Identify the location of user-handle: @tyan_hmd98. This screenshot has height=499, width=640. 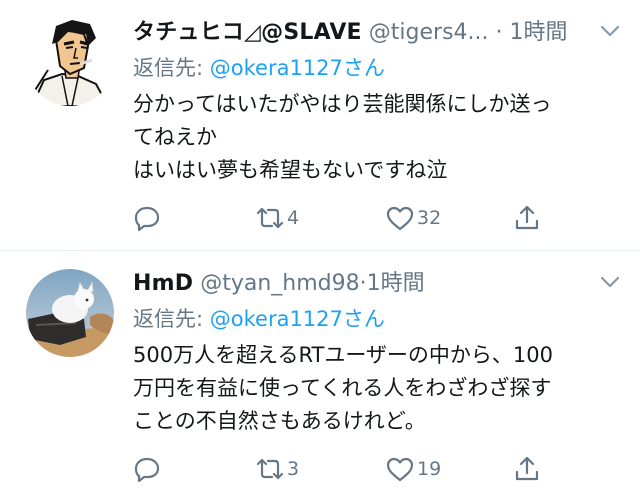
(279, 283).